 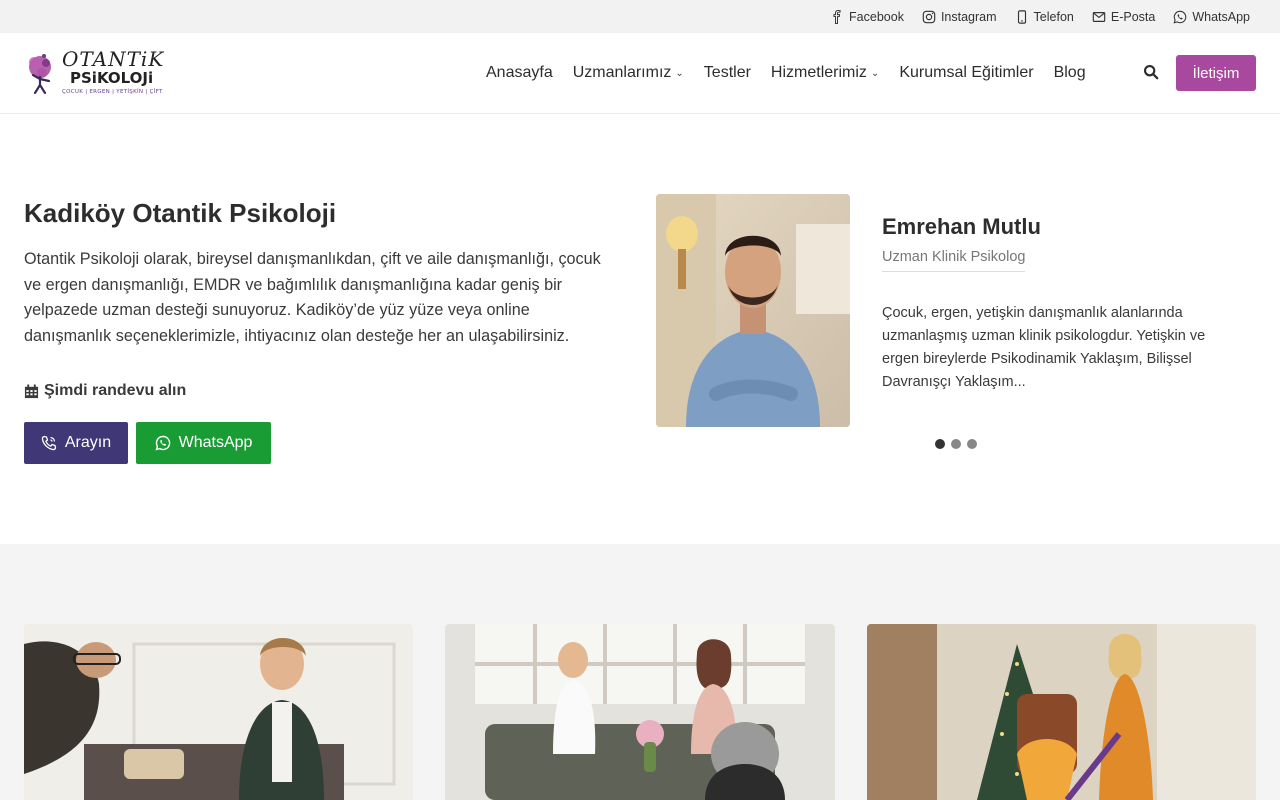 I want to click on phone-call-icon, so click(x=49, y=443).